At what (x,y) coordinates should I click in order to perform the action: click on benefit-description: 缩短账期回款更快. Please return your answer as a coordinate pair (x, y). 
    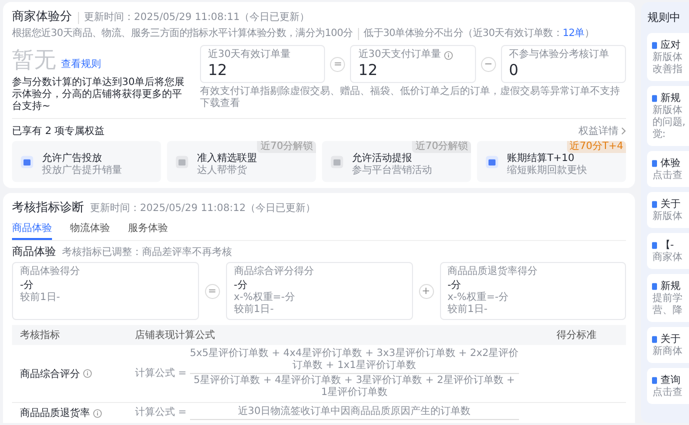
    Looking at the image, I should click on (547, 171).